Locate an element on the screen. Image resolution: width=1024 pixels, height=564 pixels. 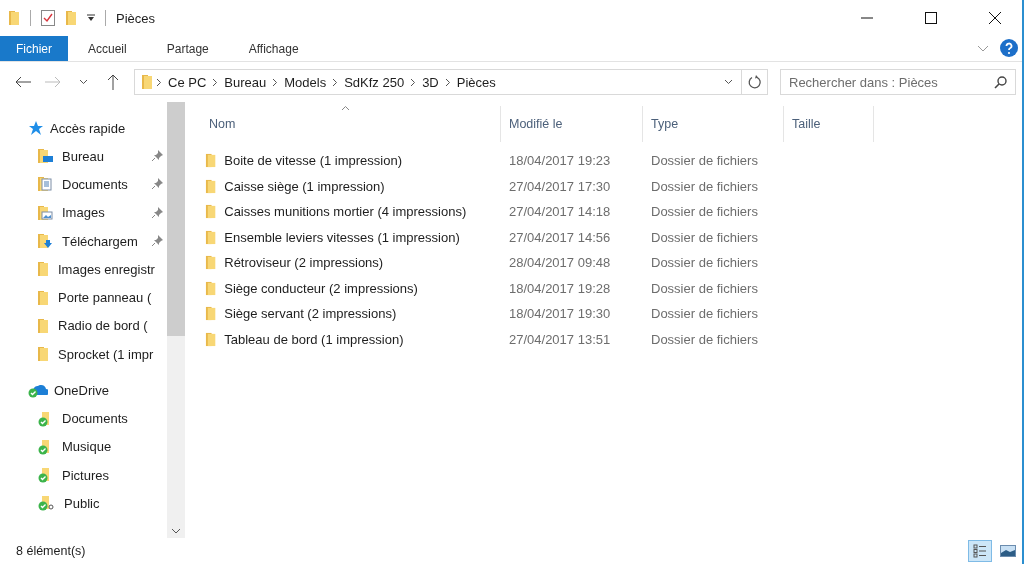
modified-date: 18/04/2017 19:28 is located at coordinates (560, 288).